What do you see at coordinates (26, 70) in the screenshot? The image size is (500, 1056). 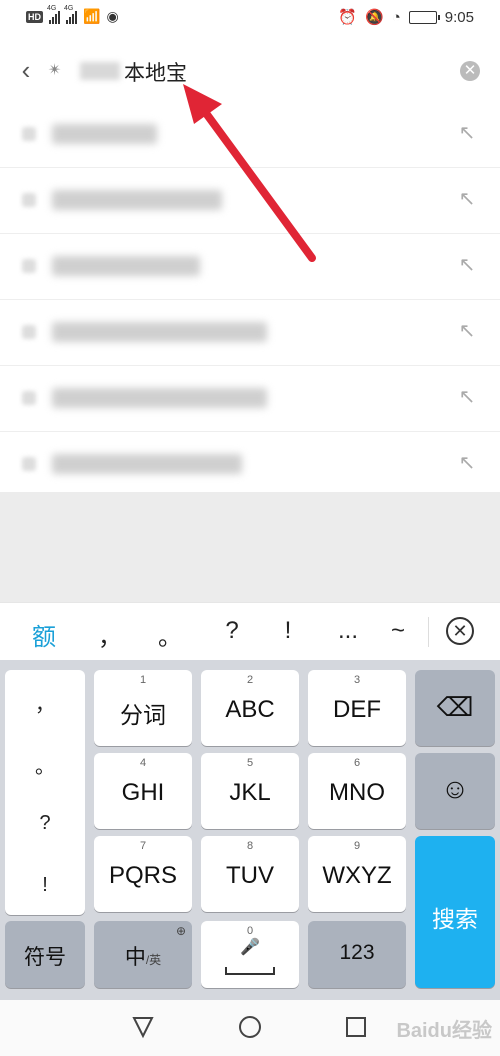 I see `chevron-left-icon: ‹` at bounding box center [26, 70].